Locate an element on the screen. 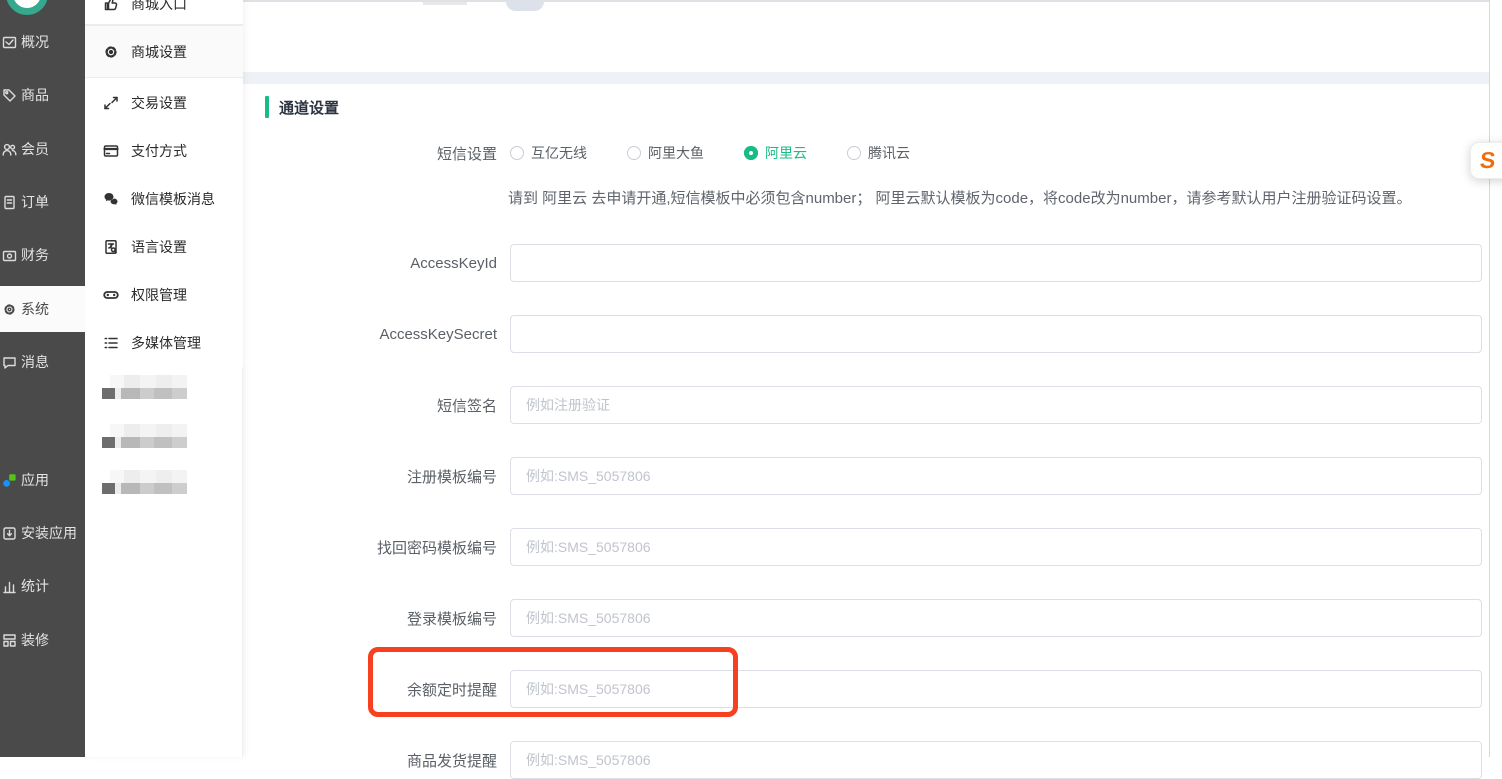 The height and width of the screenshot is (779, 1502). thumb-entry-icon is located at coordinates (111, 5).